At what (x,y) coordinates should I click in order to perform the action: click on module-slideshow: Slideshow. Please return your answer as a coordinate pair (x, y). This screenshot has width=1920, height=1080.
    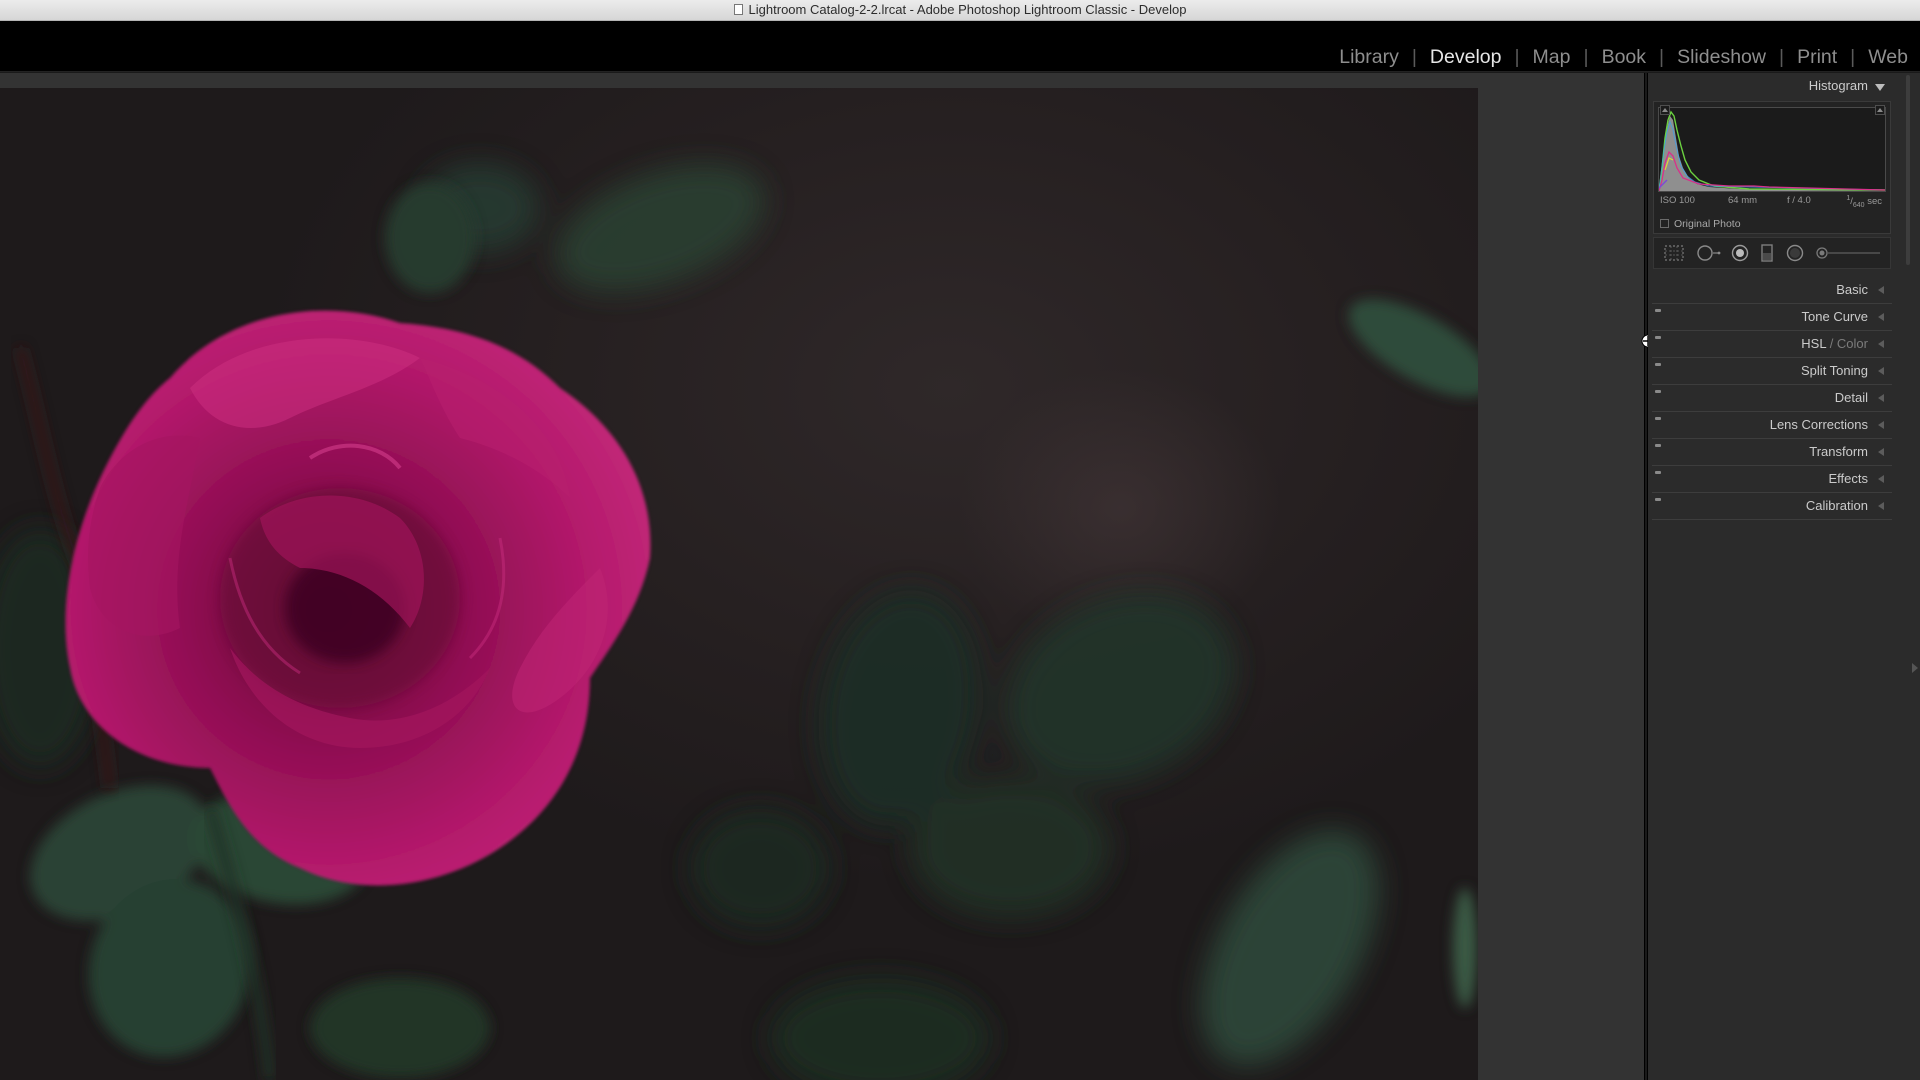
    Looking at the image, I should click on (1721, 57).